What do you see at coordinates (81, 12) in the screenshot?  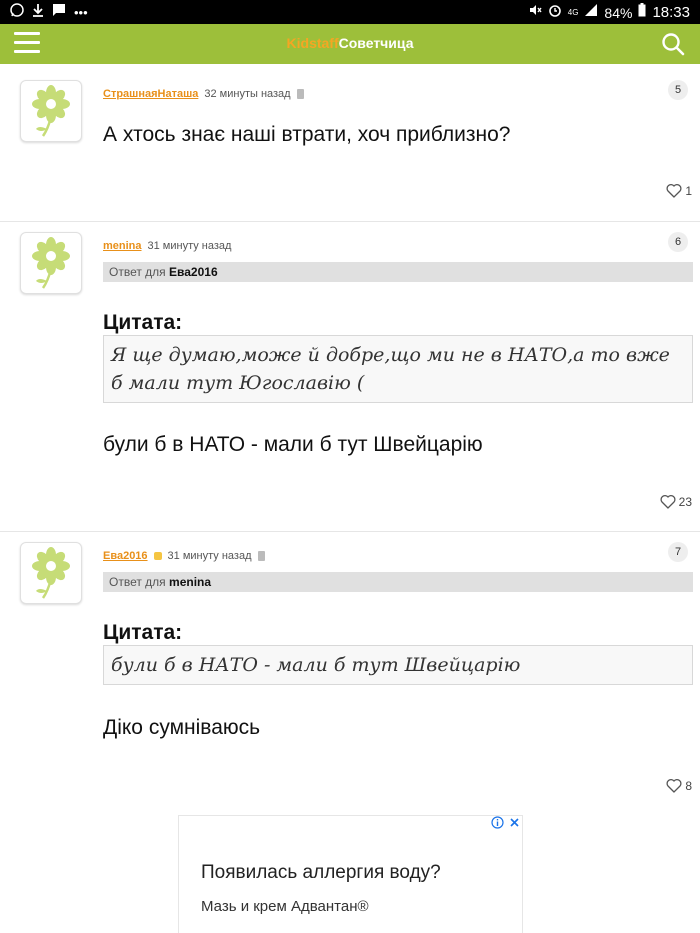 I see `more-notifications-icon: •••` at bounding box center [81, 12].